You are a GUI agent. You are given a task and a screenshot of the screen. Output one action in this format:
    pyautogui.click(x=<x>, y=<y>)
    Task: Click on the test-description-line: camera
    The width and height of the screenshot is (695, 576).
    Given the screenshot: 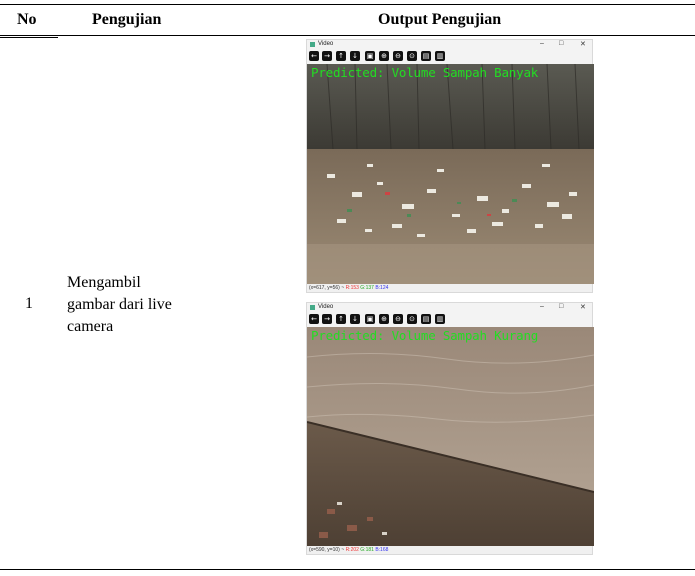 What is the action you would take?
    pyautogui.click(x=90, y=326)
    